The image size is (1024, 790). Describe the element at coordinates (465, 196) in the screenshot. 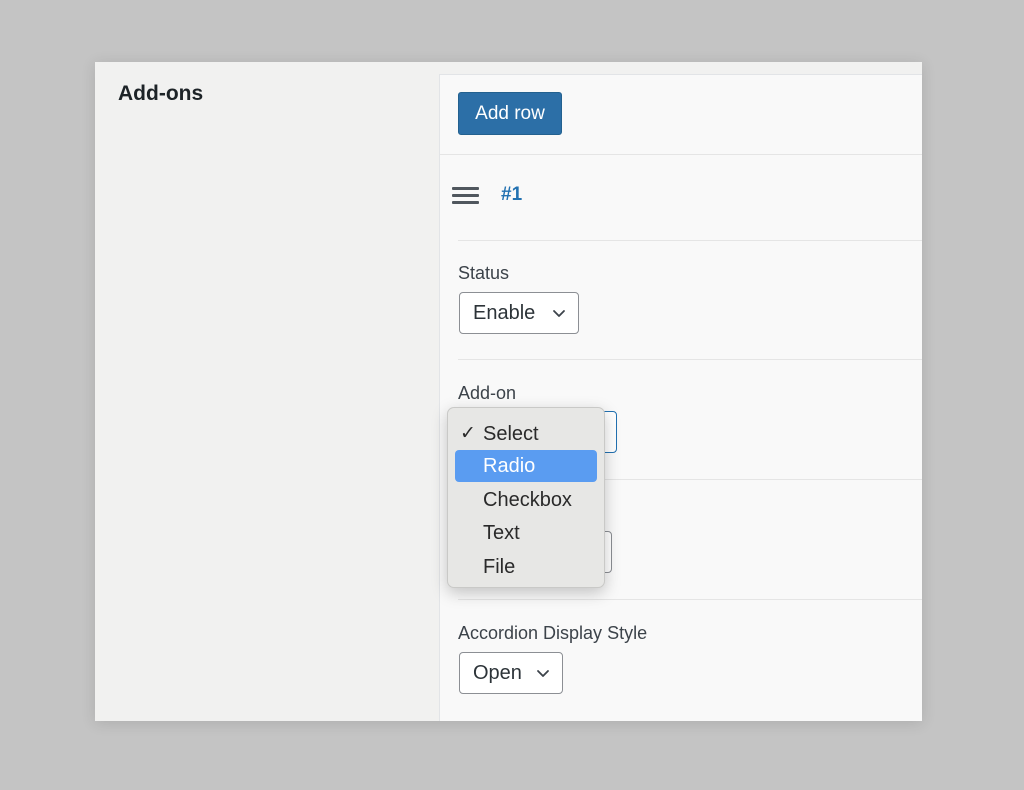

I see `drag-handle-icon` at that location.